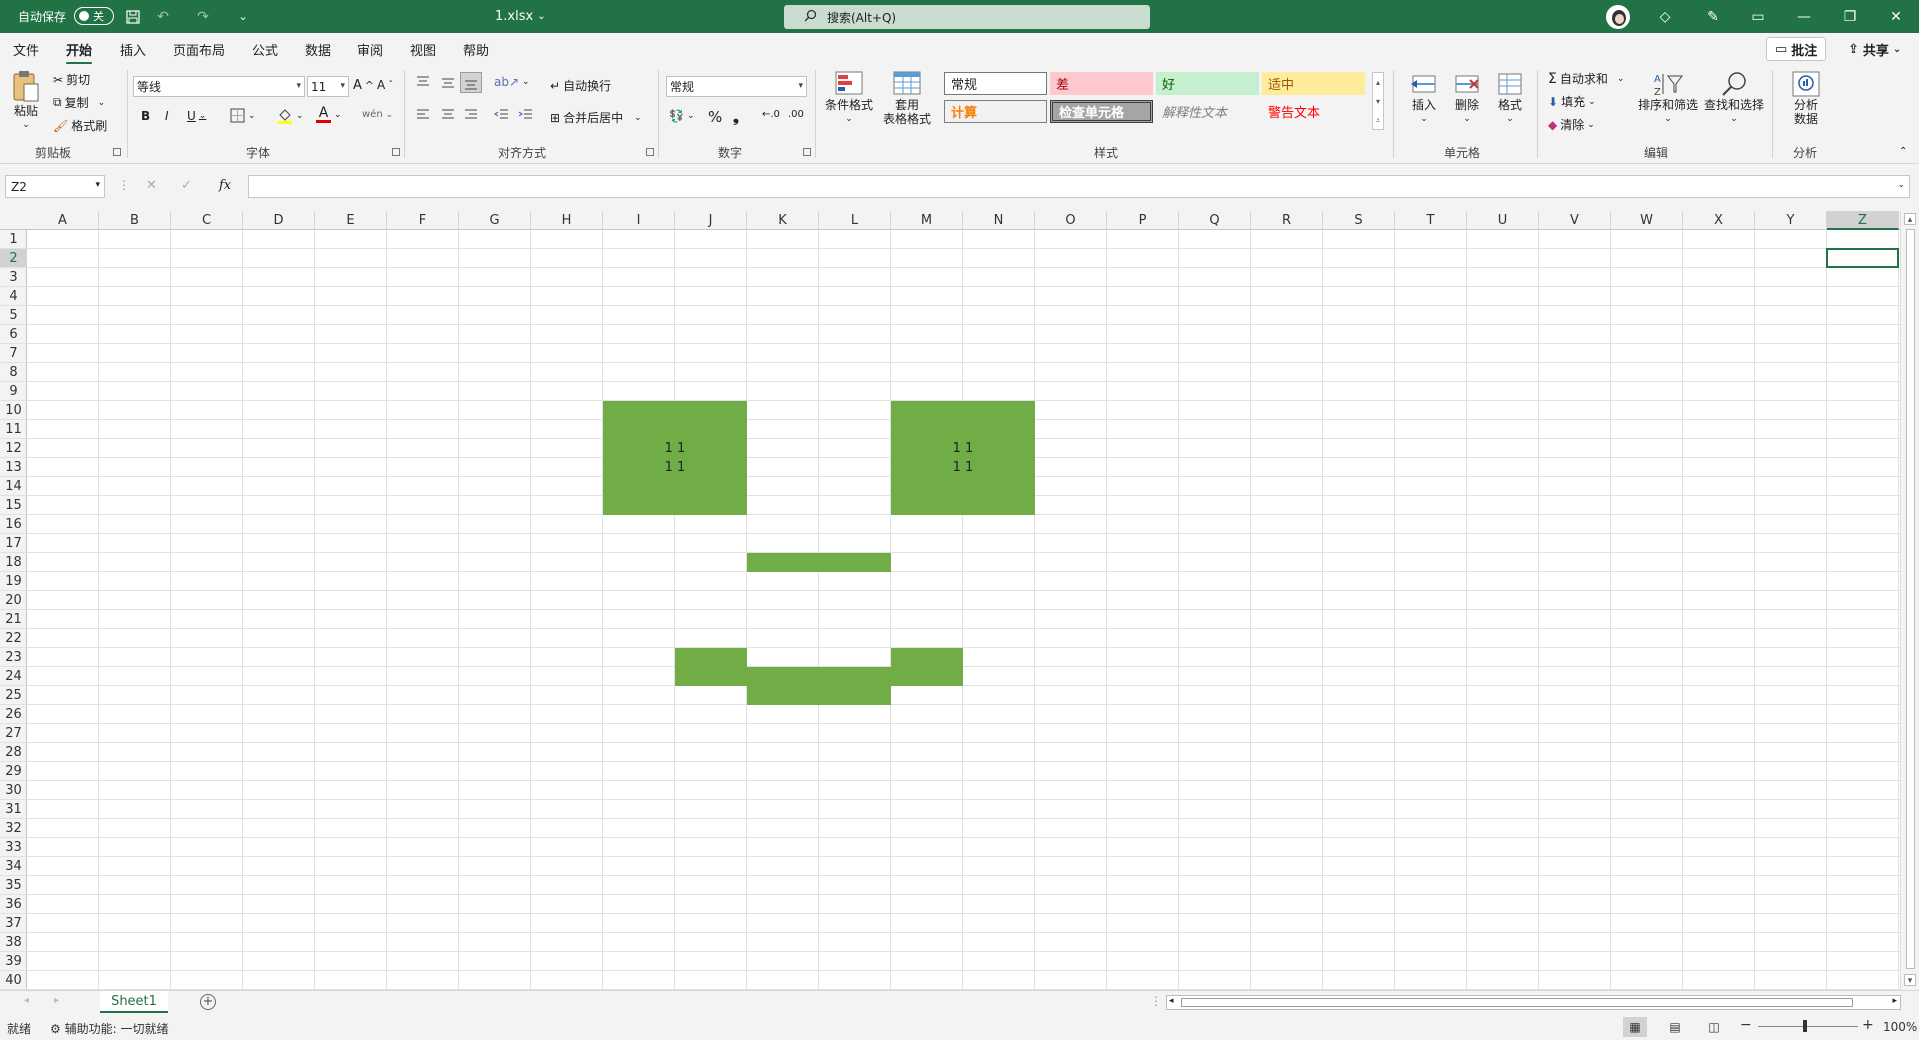 The width and height of the screenshot is (1919, 1040). What do you see at coordinates (423, 115) in the screenshot?
I see `align-left-icon` at bounding box center [423, 115].